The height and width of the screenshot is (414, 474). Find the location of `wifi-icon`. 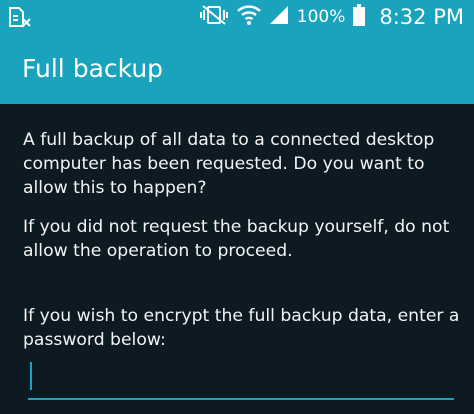

wifi-icon is located at coordinates (248, 17).